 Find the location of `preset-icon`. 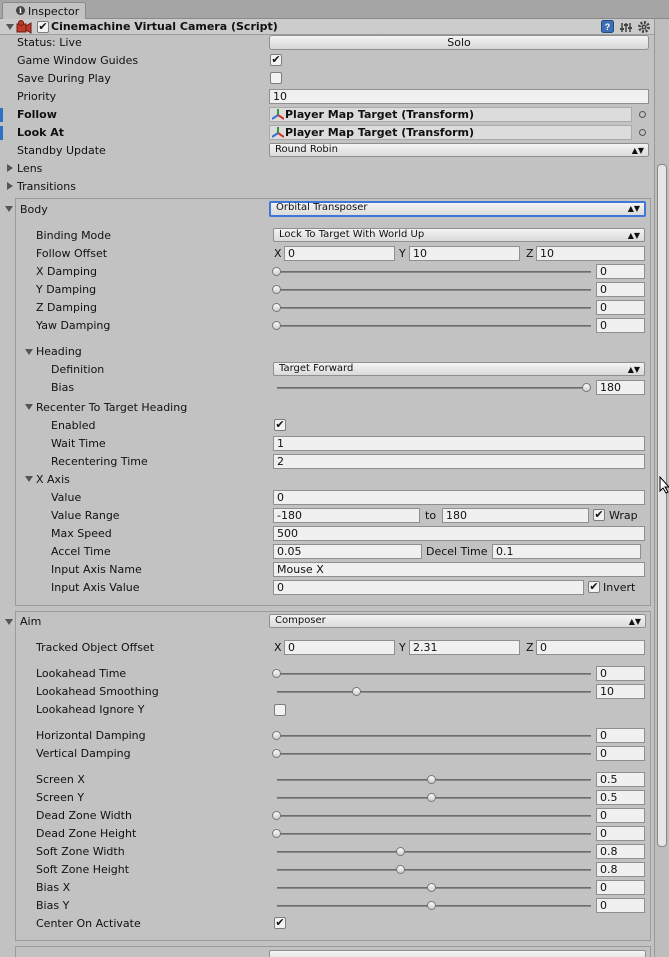

preset-icon is located at coordinates (626, 27).